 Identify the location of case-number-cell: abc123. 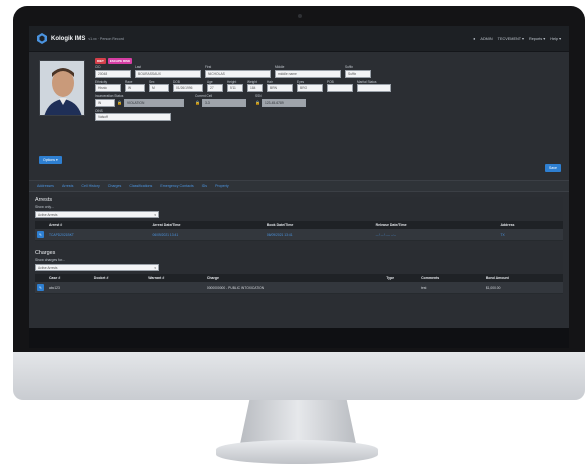
(69, 288).